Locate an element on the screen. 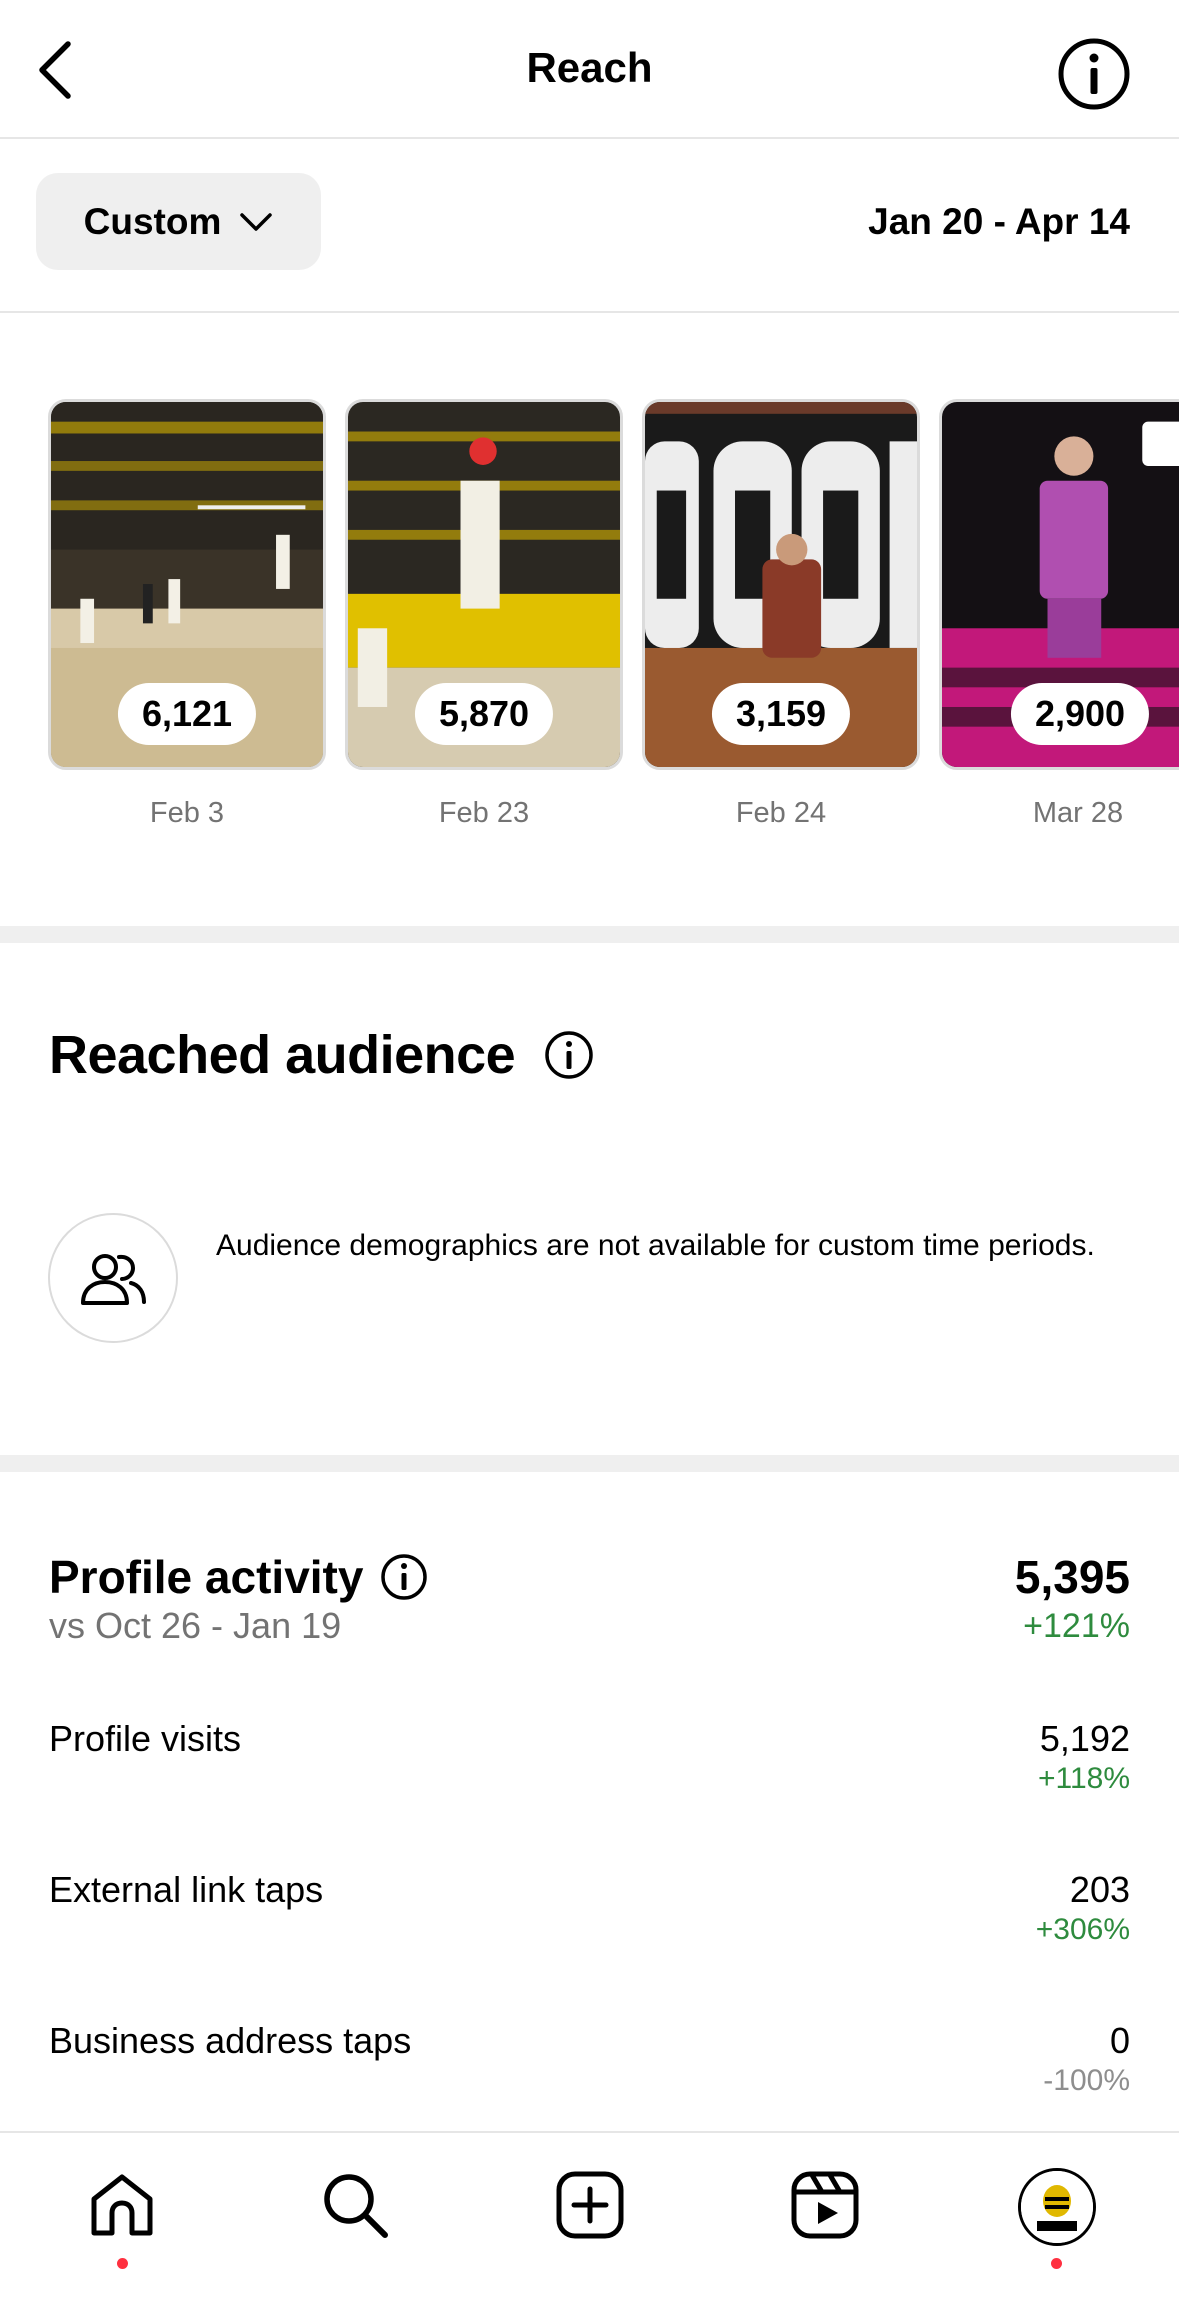 The width and height of the screenshot is (1179, 2315). nav-reels is located at coordinates (825, 2205).